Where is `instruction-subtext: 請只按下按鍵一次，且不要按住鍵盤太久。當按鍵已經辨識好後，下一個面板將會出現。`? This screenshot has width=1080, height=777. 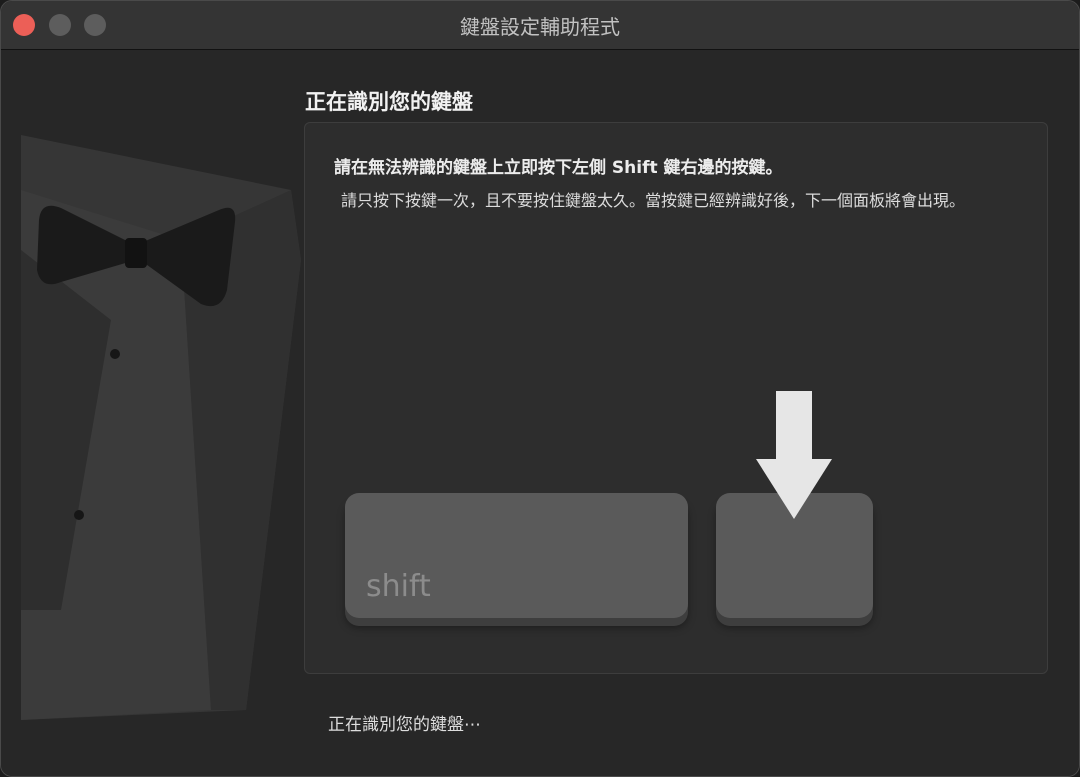
instruction-subtext: 請只按下按鍵一次，且不要按住鍵盤太久。當按鍵已經辨識好後，下一個面板將會出現。 is located at coordinates (653, 200).